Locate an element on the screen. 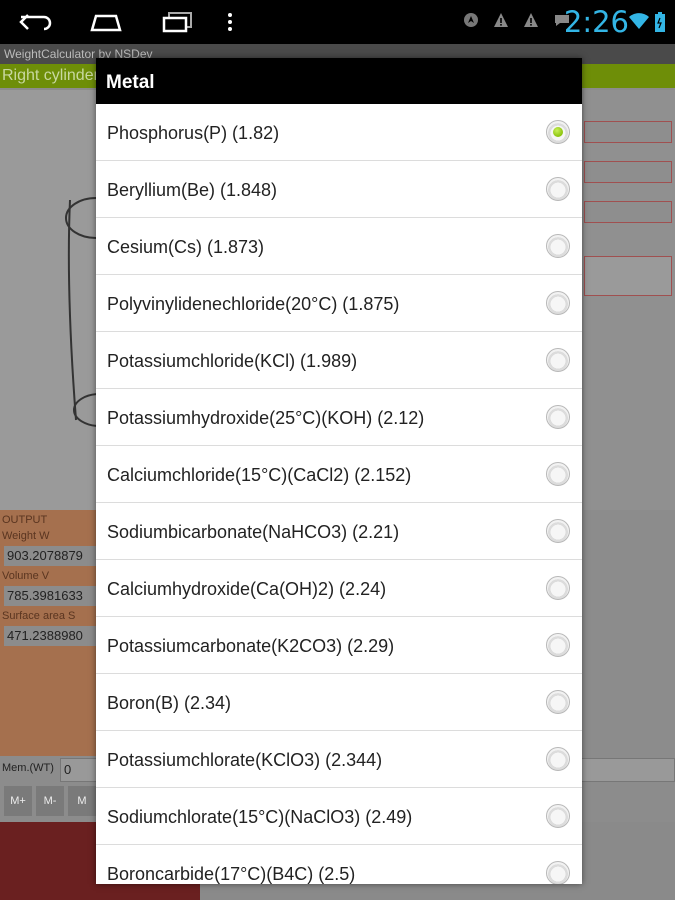  radio-dot-icon is located at coordinates (558, 132).